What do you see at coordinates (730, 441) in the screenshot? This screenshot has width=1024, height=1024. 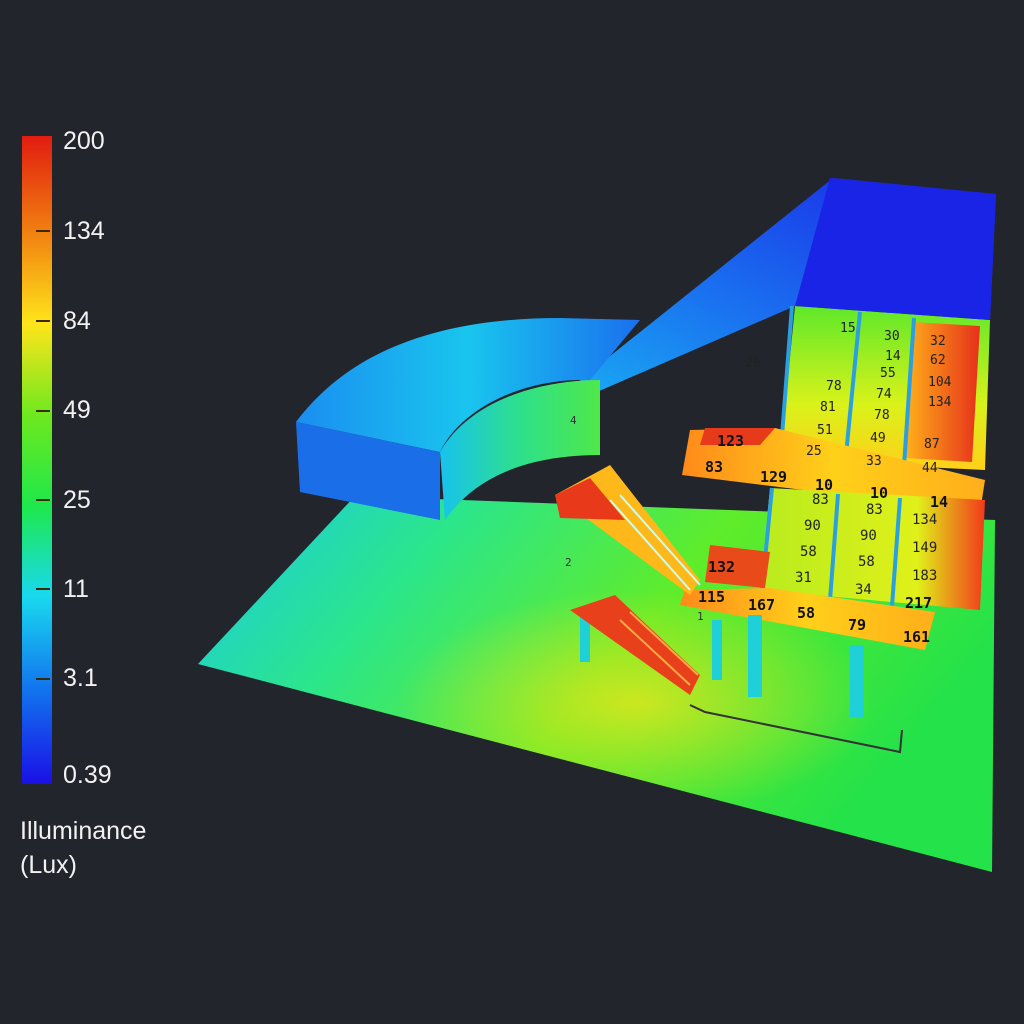 I see `label: 123` at bounding box center [730, 441].